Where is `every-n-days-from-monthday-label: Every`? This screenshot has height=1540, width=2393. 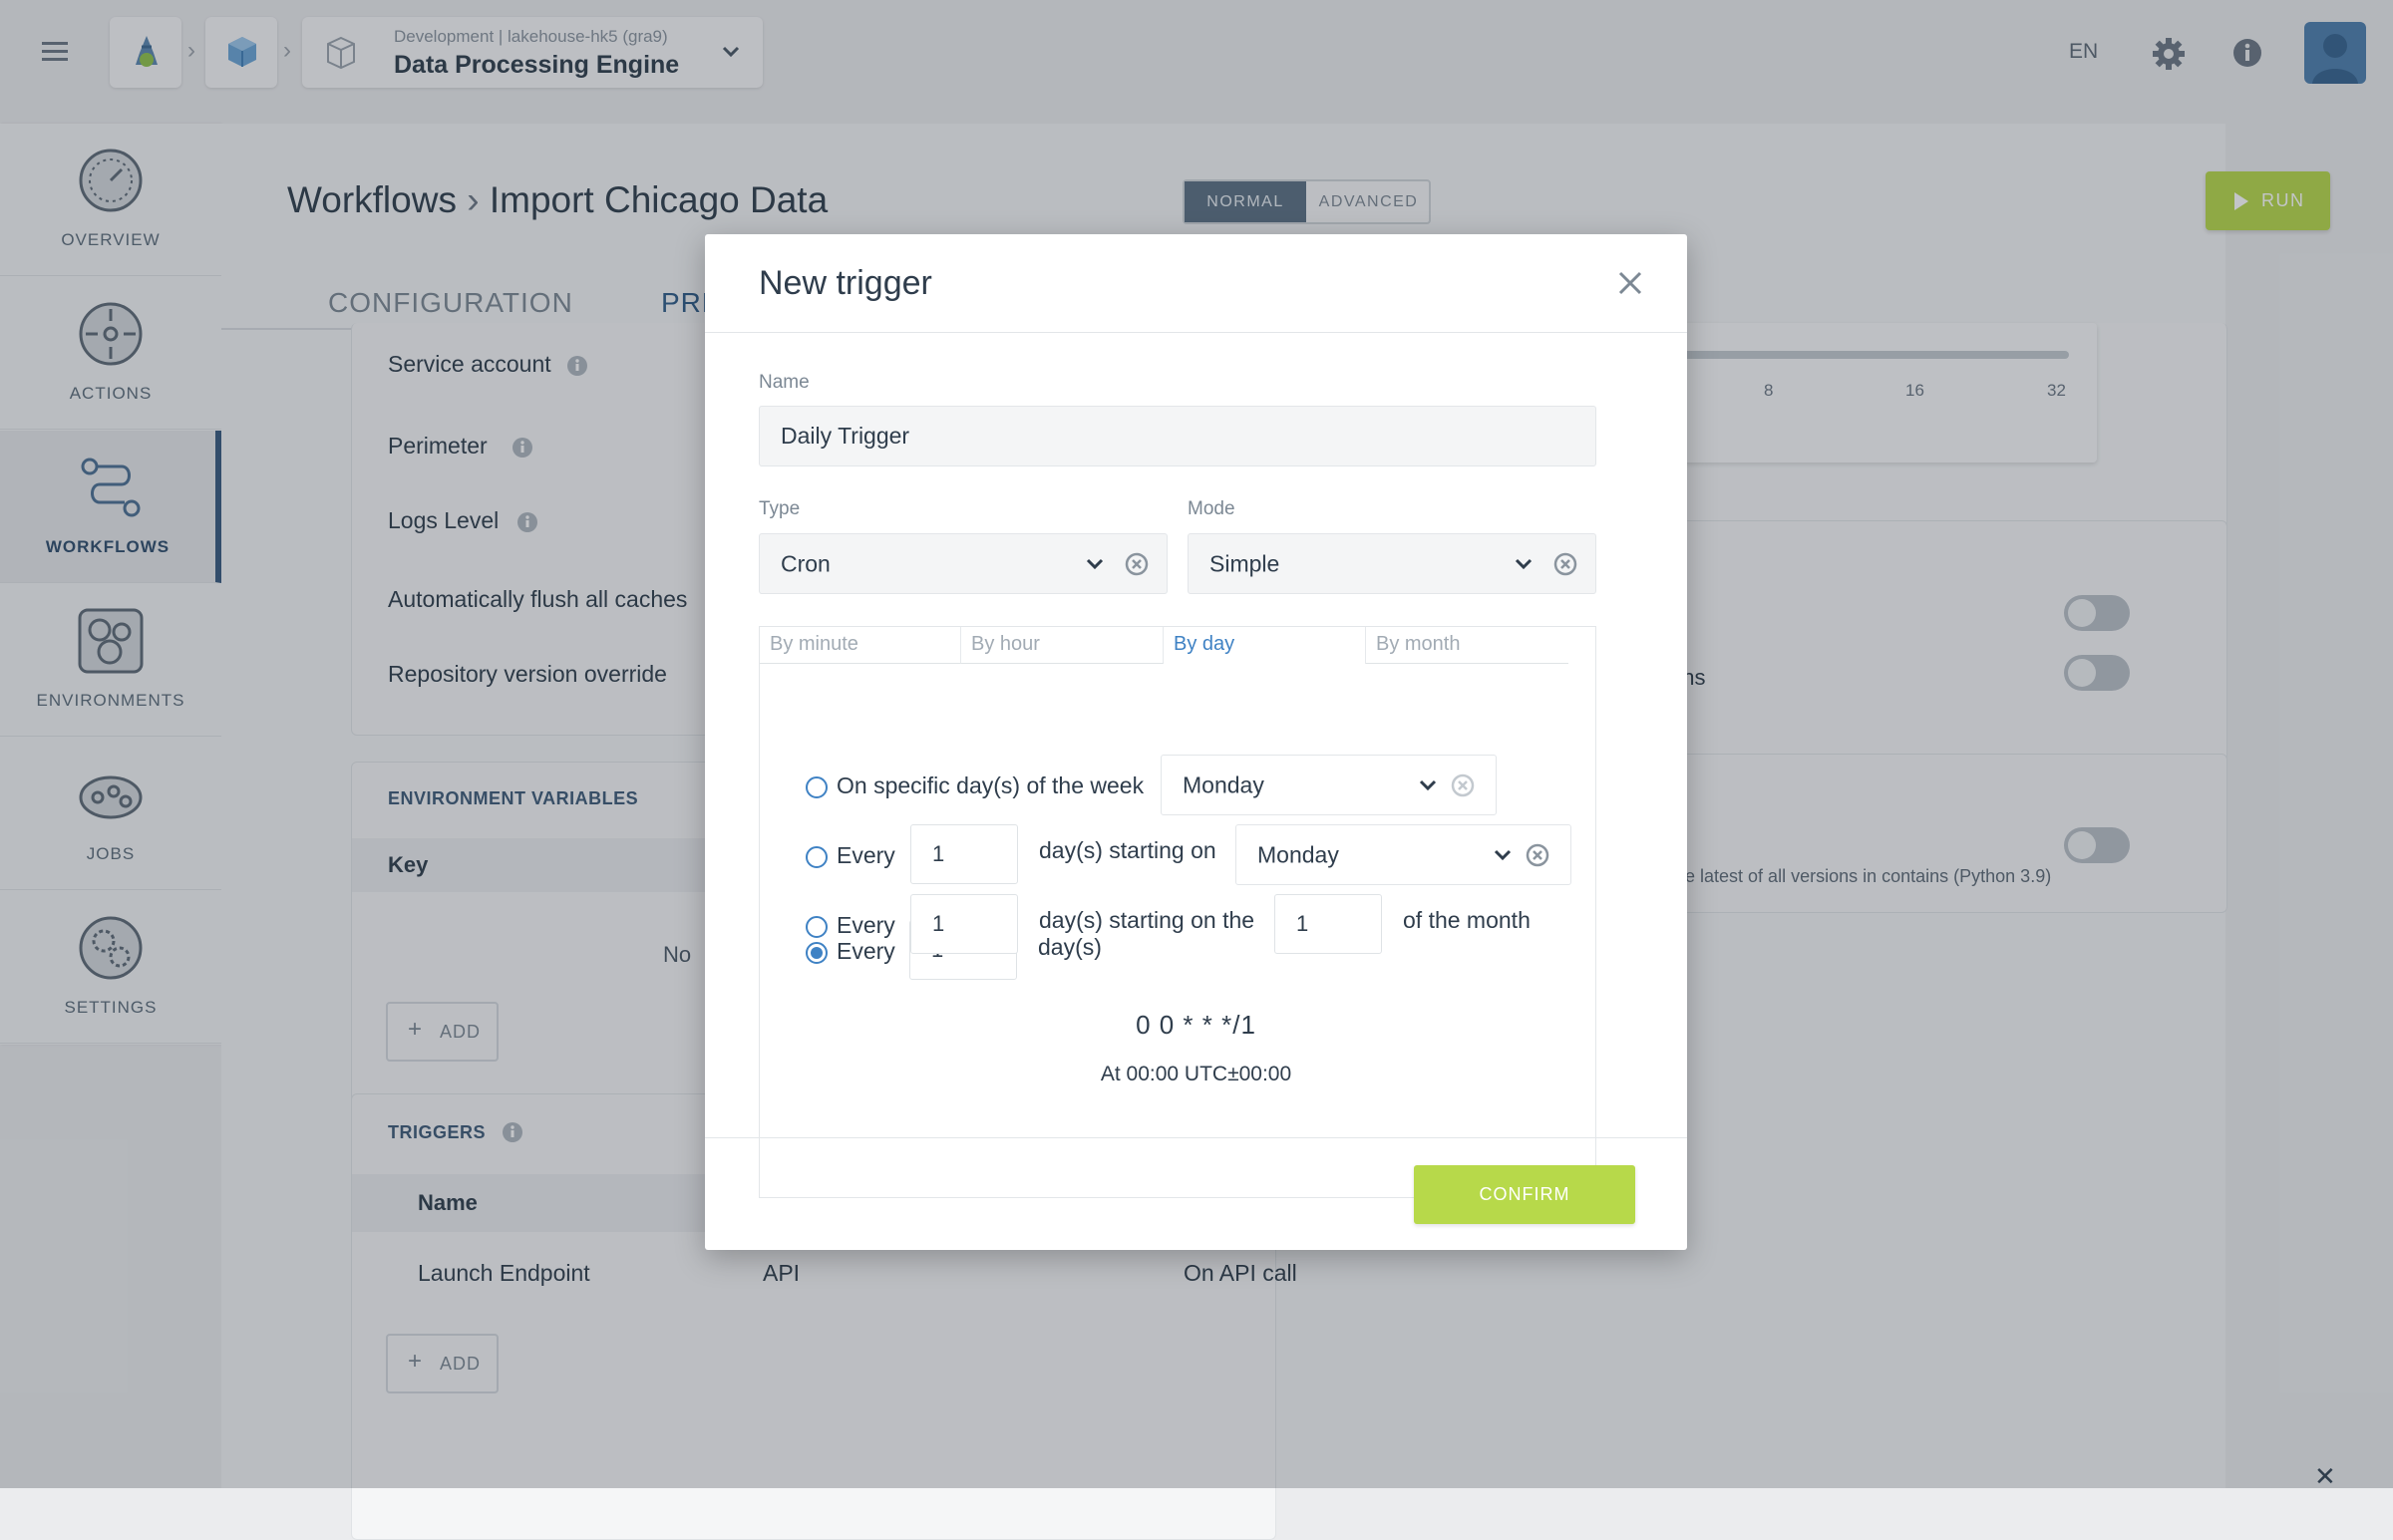
every-n-days-from-monthday-label: Every is located at coordinates (866, 925).